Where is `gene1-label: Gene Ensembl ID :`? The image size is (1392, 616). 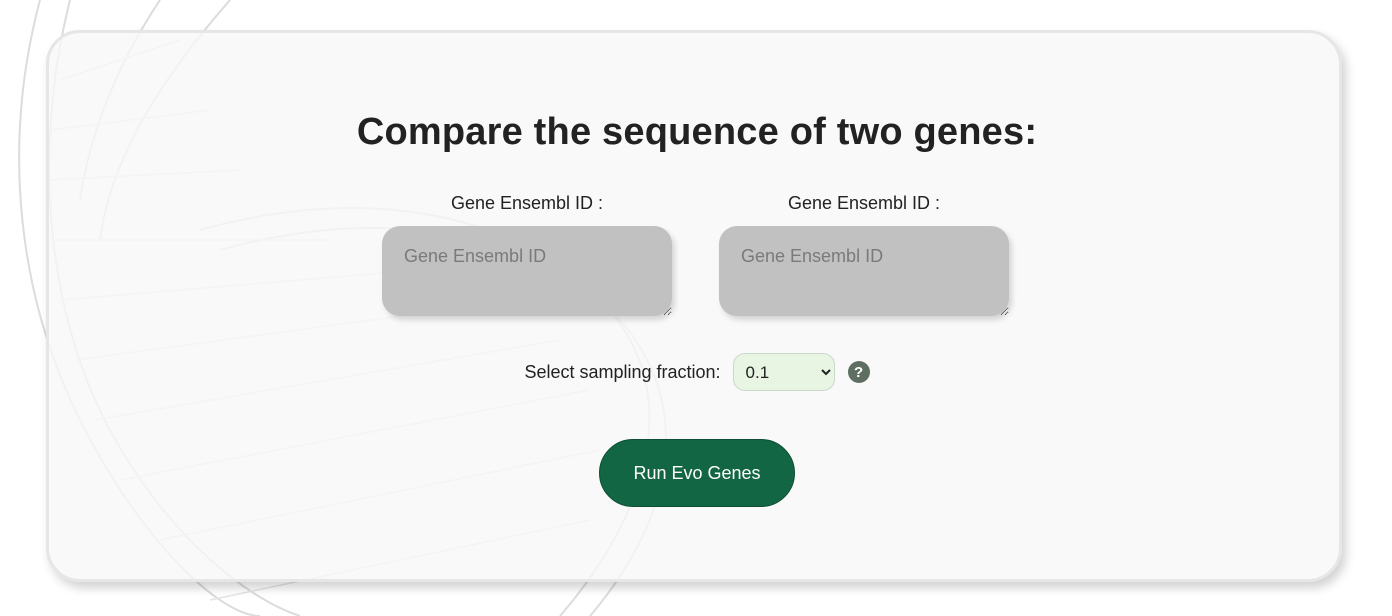 gene1-label: Gene Ensembl ID : is located at coordinates (527, 203).